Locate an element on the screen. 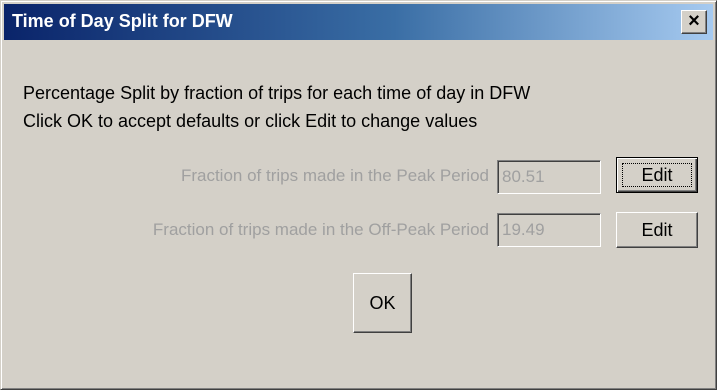 This screenshot has height=390, width=717. ok-button: OK is located at coordinates (382, 303).